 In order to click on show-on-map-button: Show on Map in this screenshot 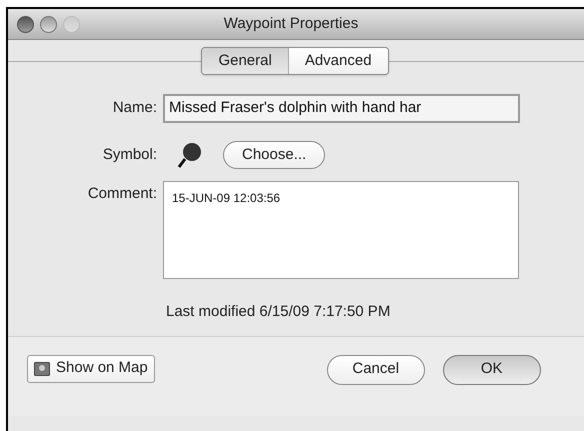, I will do `click(91, 368)`.